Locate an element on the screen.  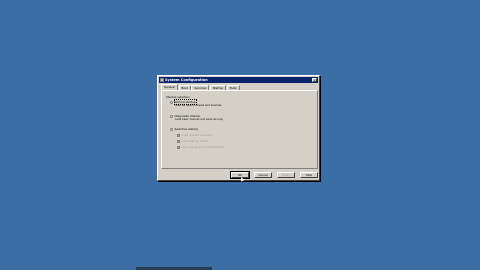
option-description: Load basic devices and services only is located at coordinates (199, 119).